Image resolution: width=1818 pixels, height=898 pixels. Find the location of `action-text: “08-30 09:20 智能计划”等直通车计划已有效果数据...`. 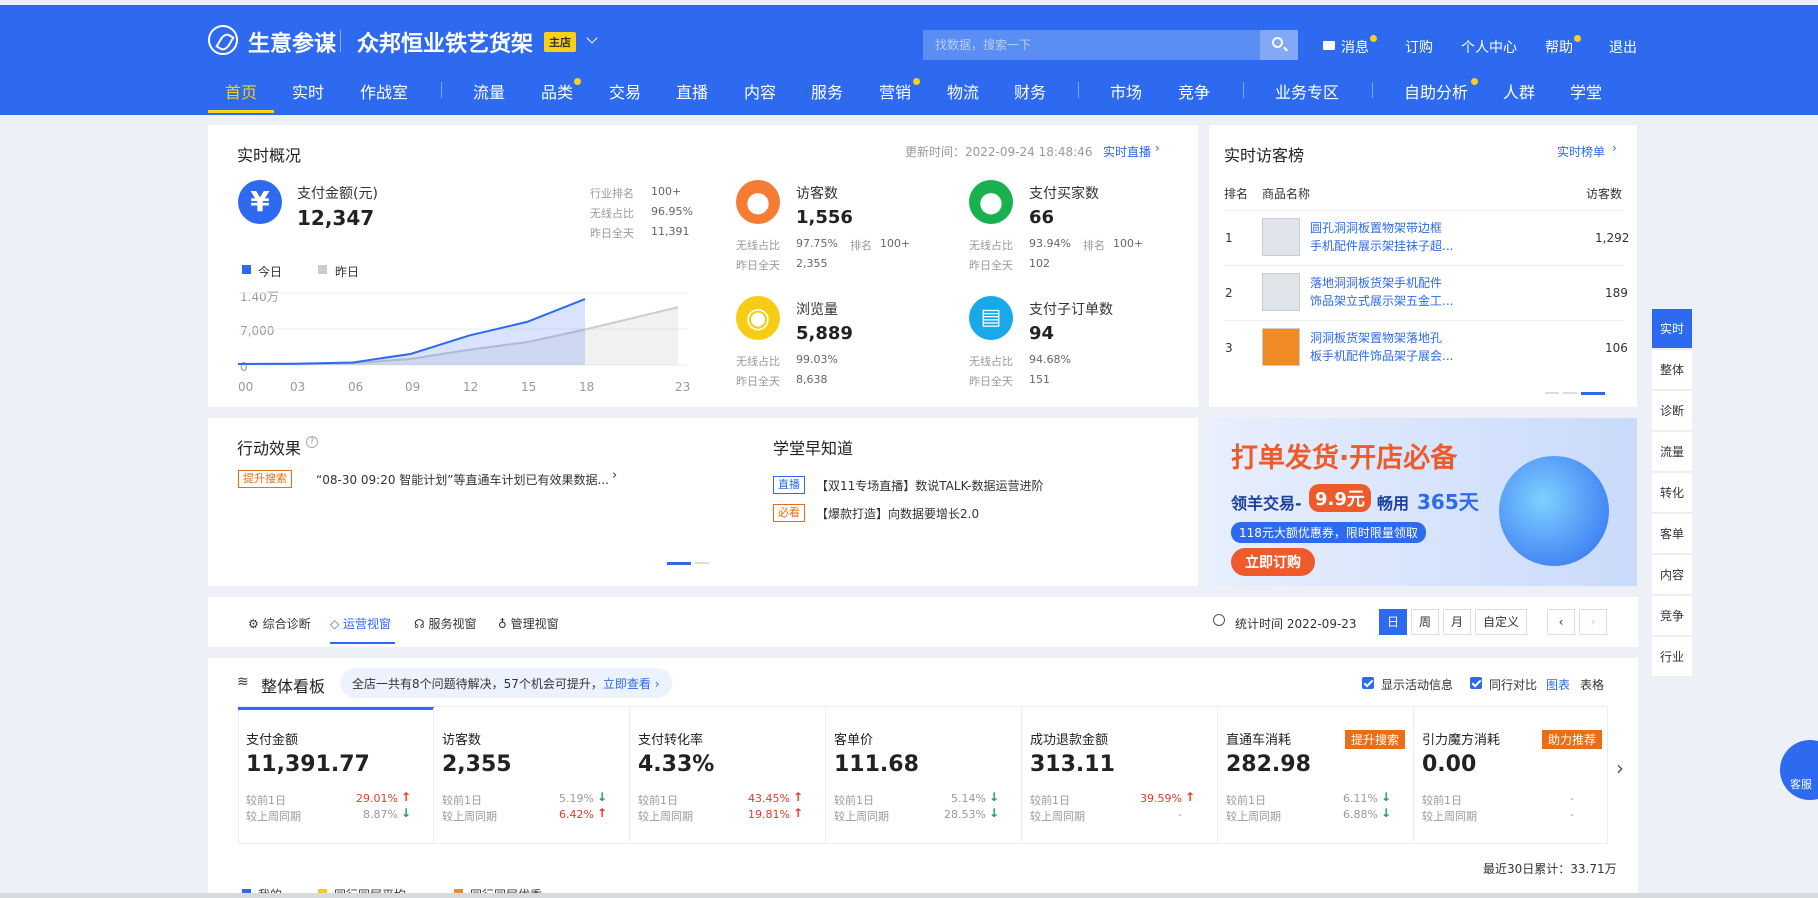

action-text: “08-30 09:20 智能计划”等直通车计划已有效果数据... is located at coordinates (462, 479).